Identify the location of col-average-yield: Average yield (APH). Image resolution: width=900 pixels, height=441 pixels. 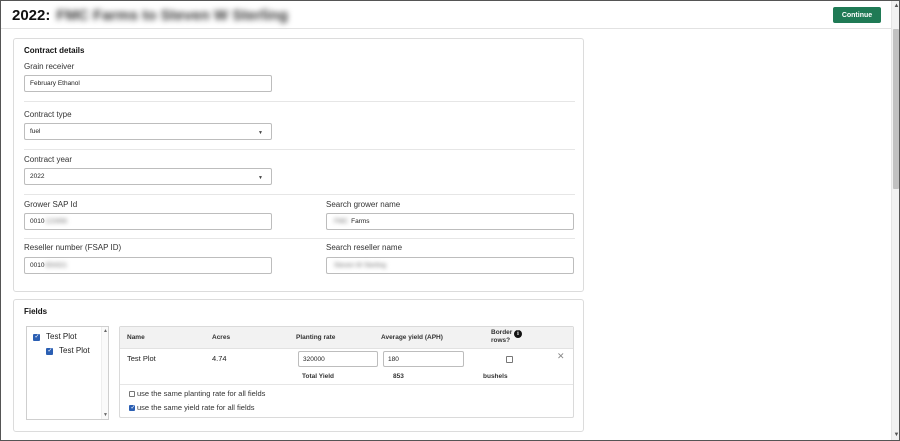
(412, 337).